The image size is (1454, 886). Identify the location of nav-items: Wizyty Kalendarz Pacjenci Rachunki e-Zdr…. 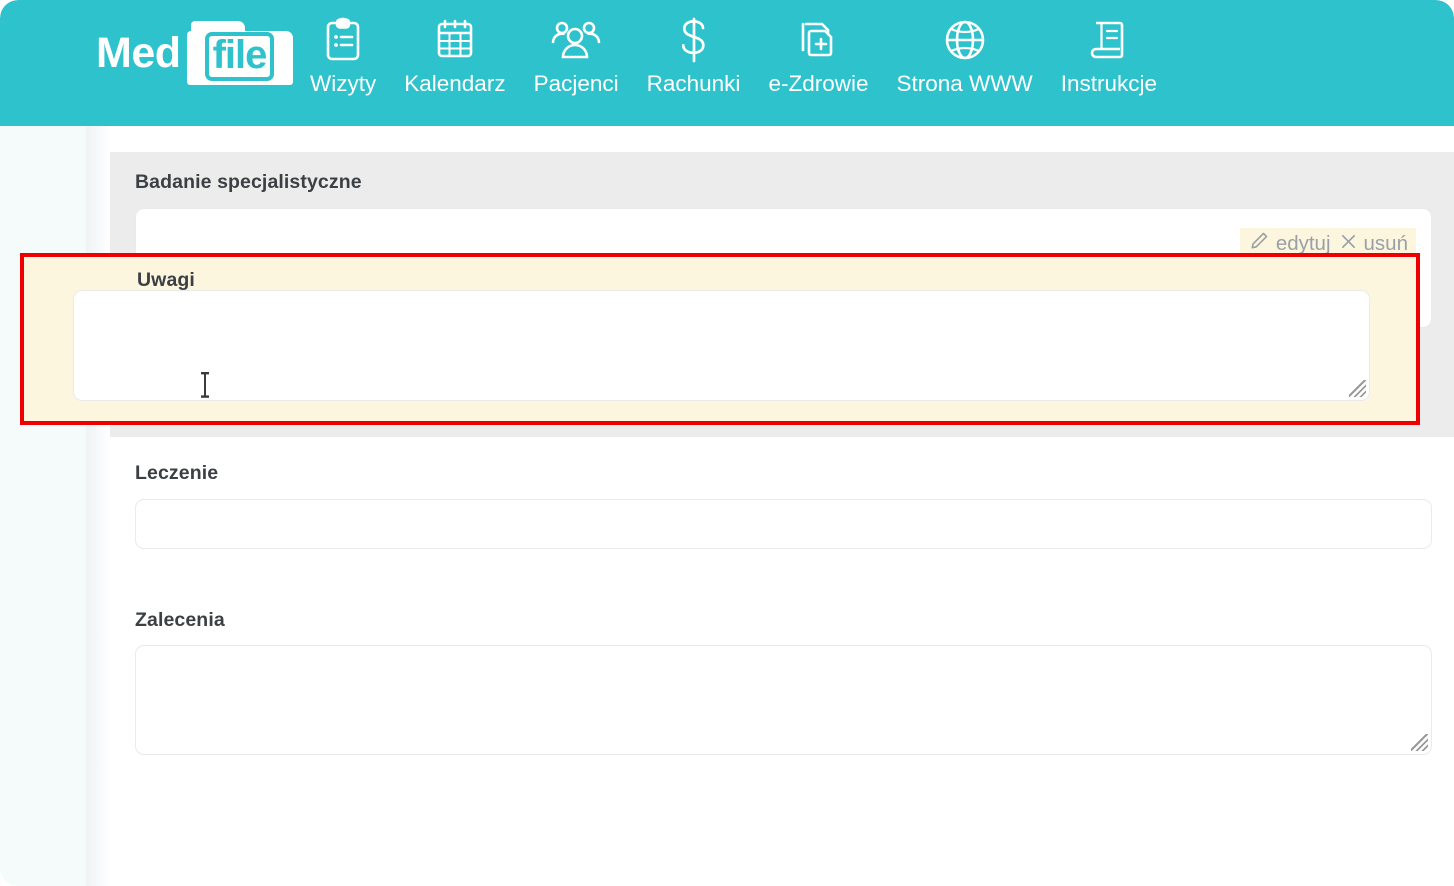
(733, 55).